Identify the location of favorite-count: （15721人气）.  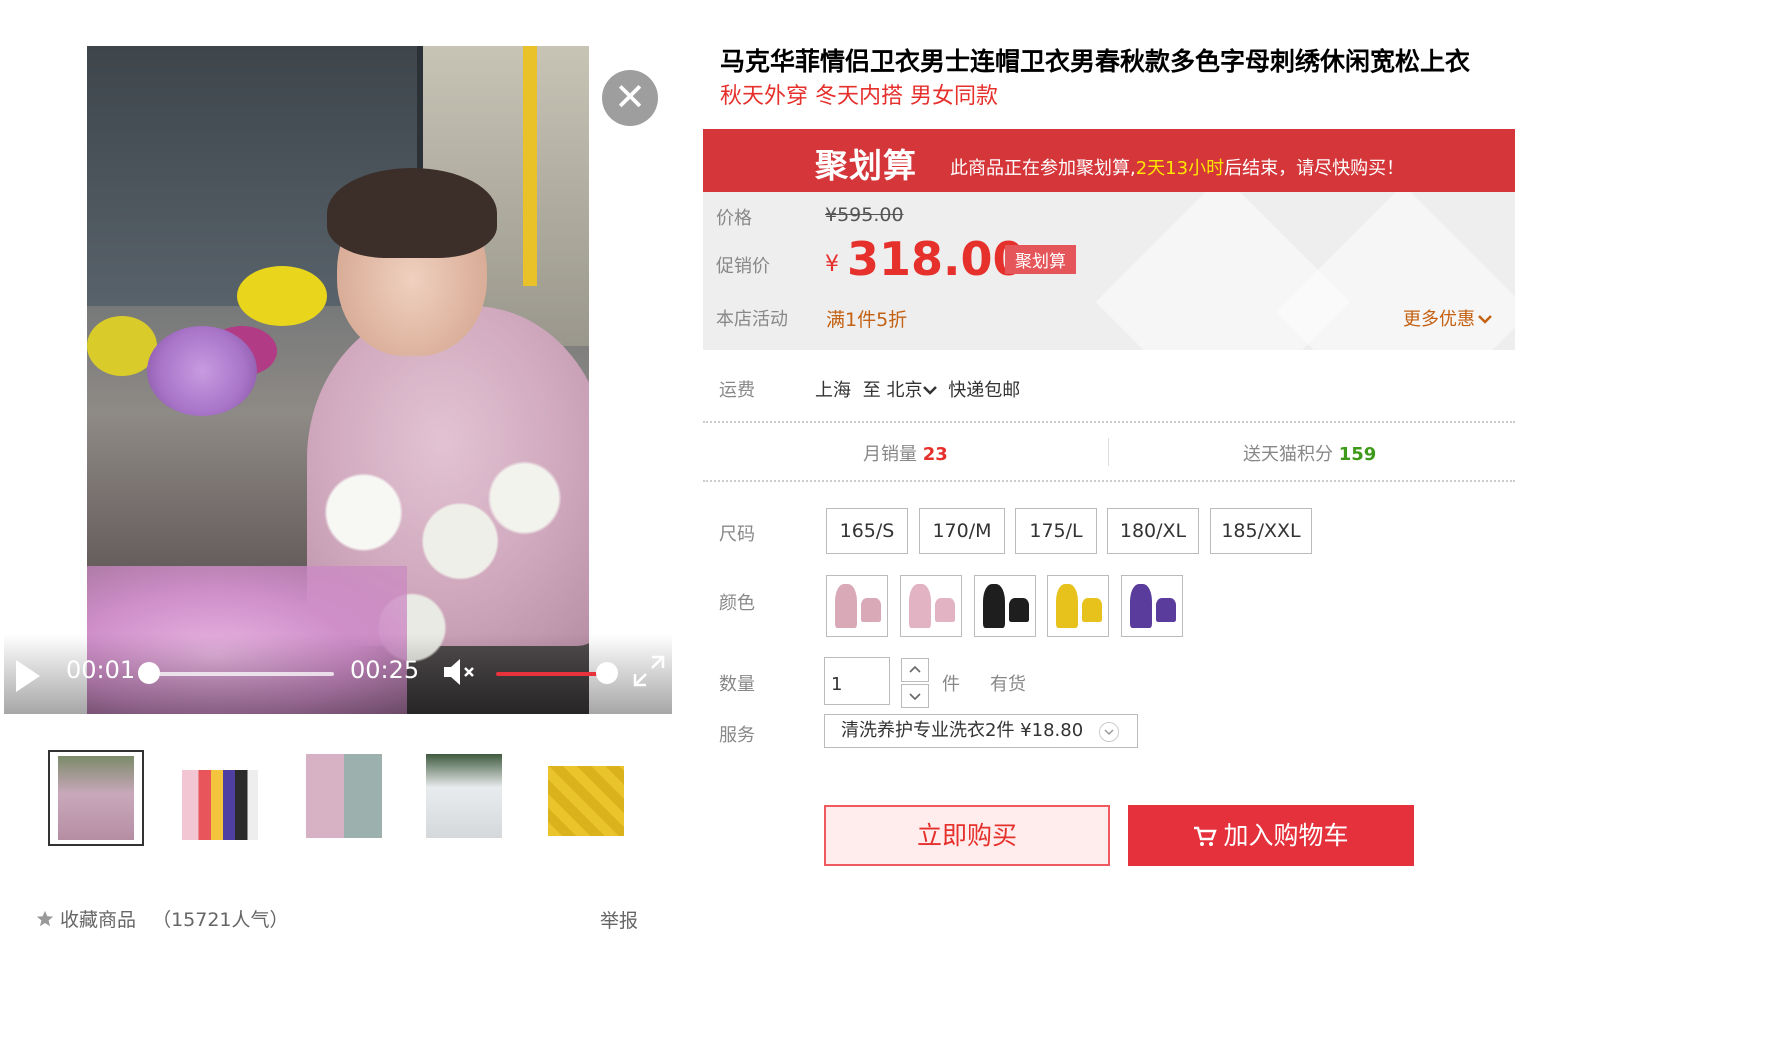
(220, 920).